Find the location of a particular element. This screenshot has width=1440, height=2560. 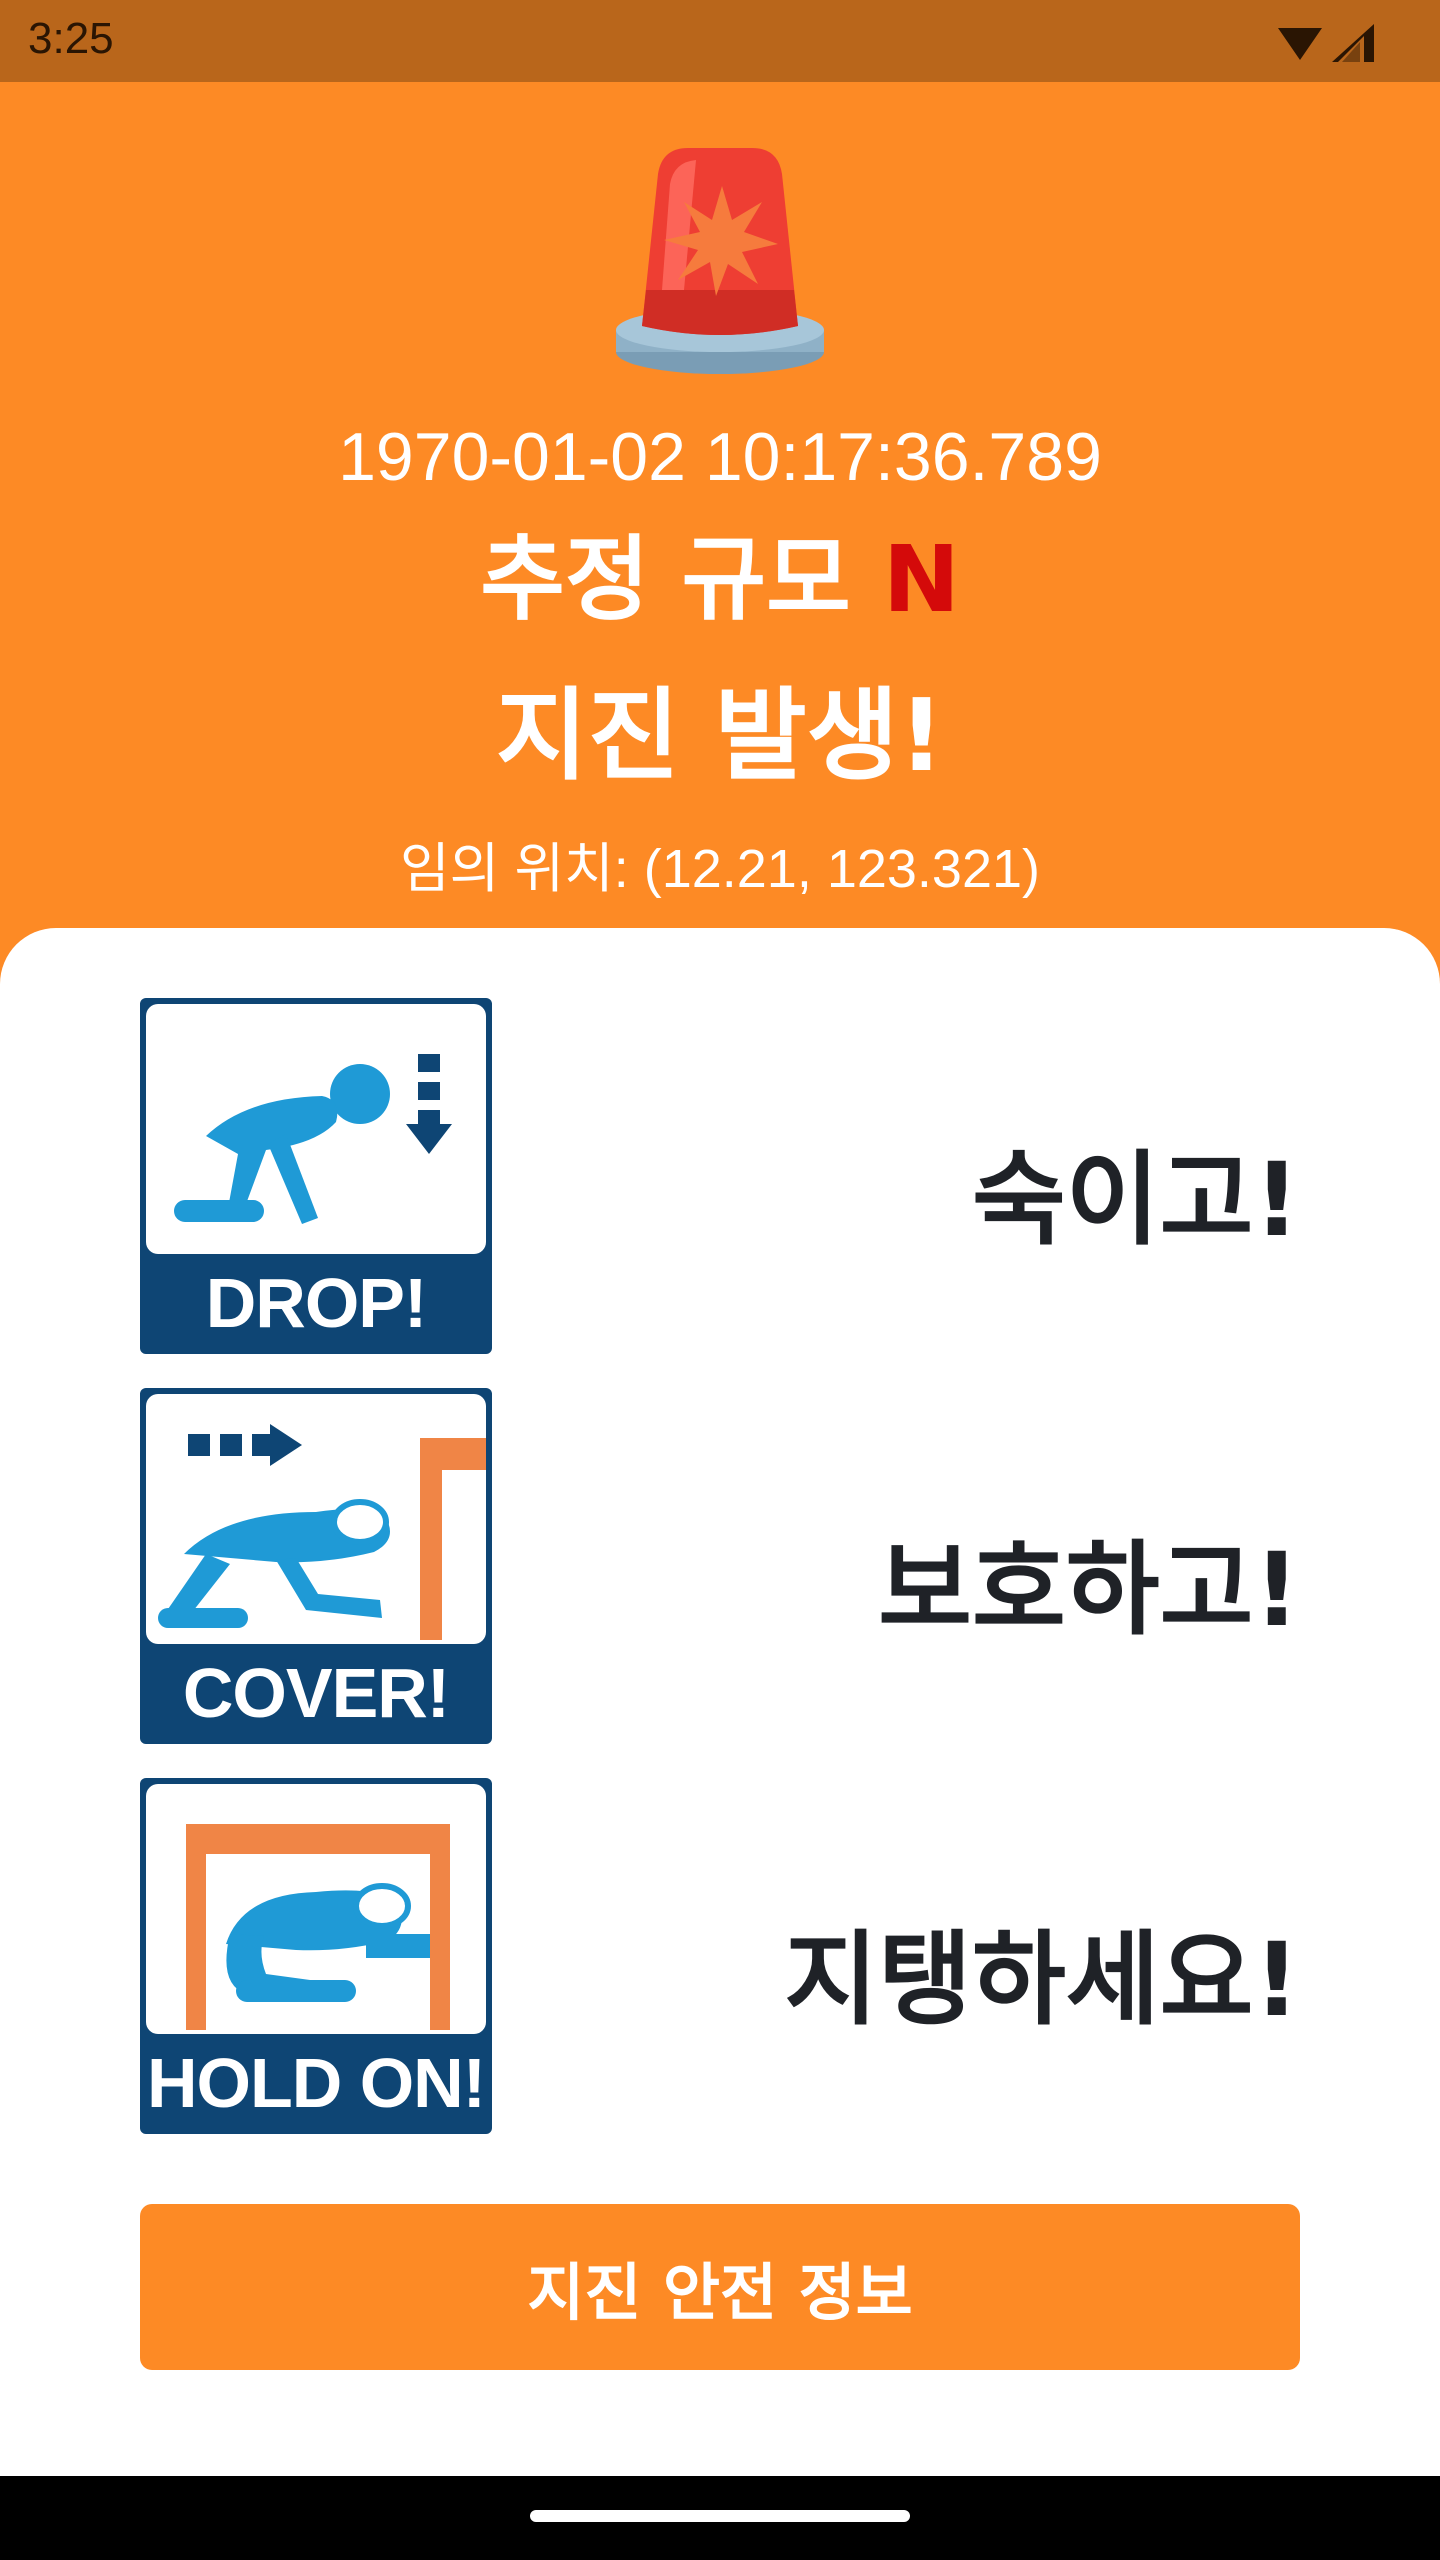

magnitude-label: 추정 규모 is located at coordinates (665, 579).